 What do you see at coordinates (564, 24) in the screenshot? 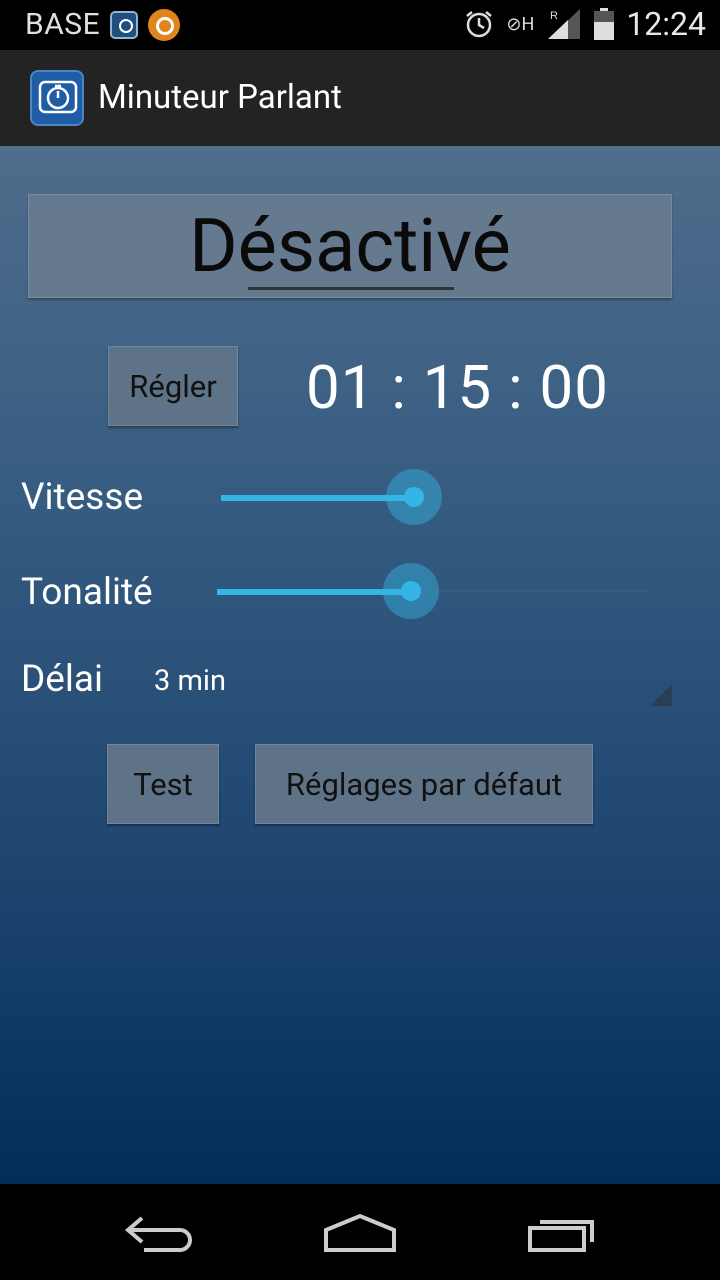
I see `signal-icon: R` at bounding box center [564, 24].